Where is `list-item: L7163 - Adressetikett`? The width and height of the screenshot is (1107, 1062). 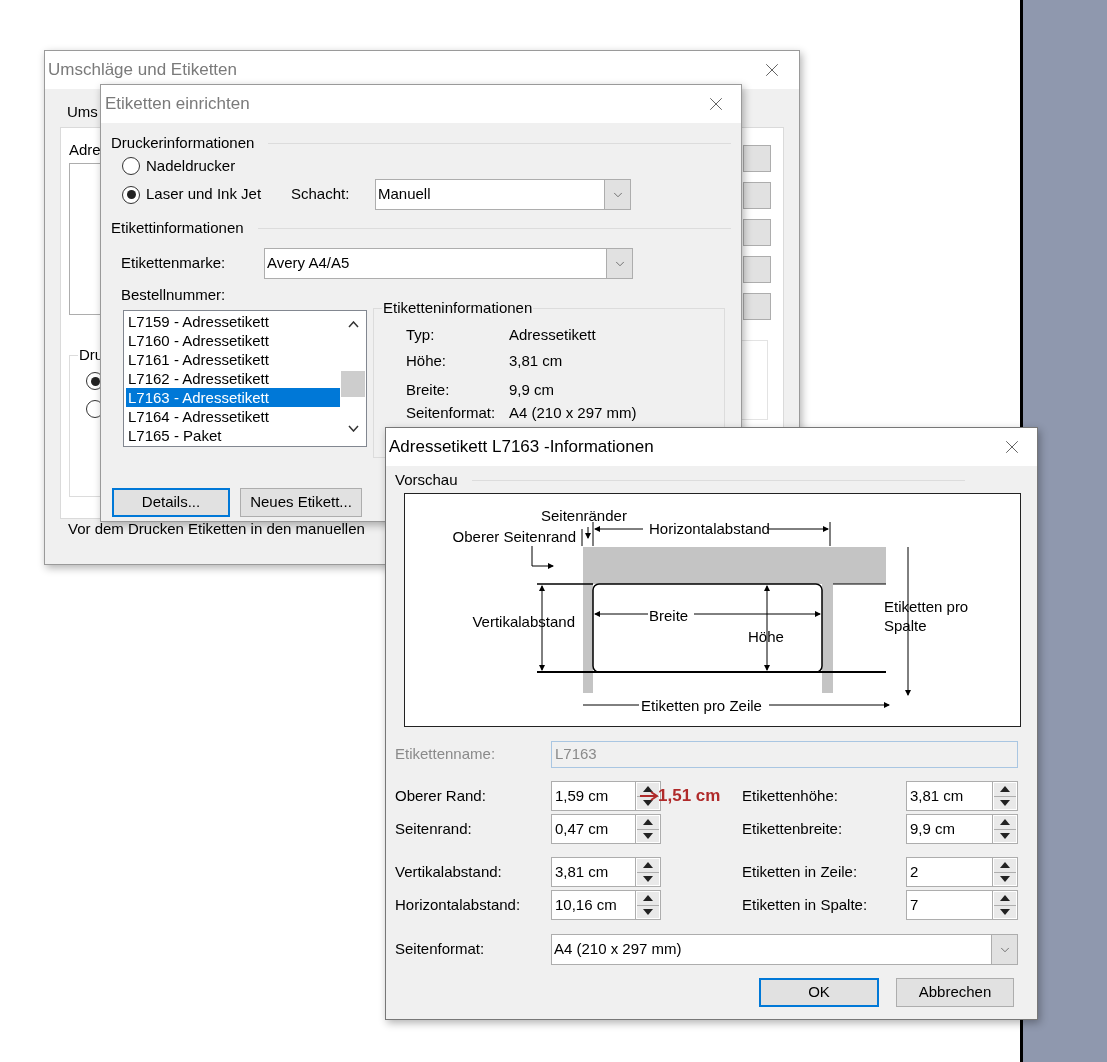
list-item: L7163 - Adressetikett is located at coordinates (233, 397).